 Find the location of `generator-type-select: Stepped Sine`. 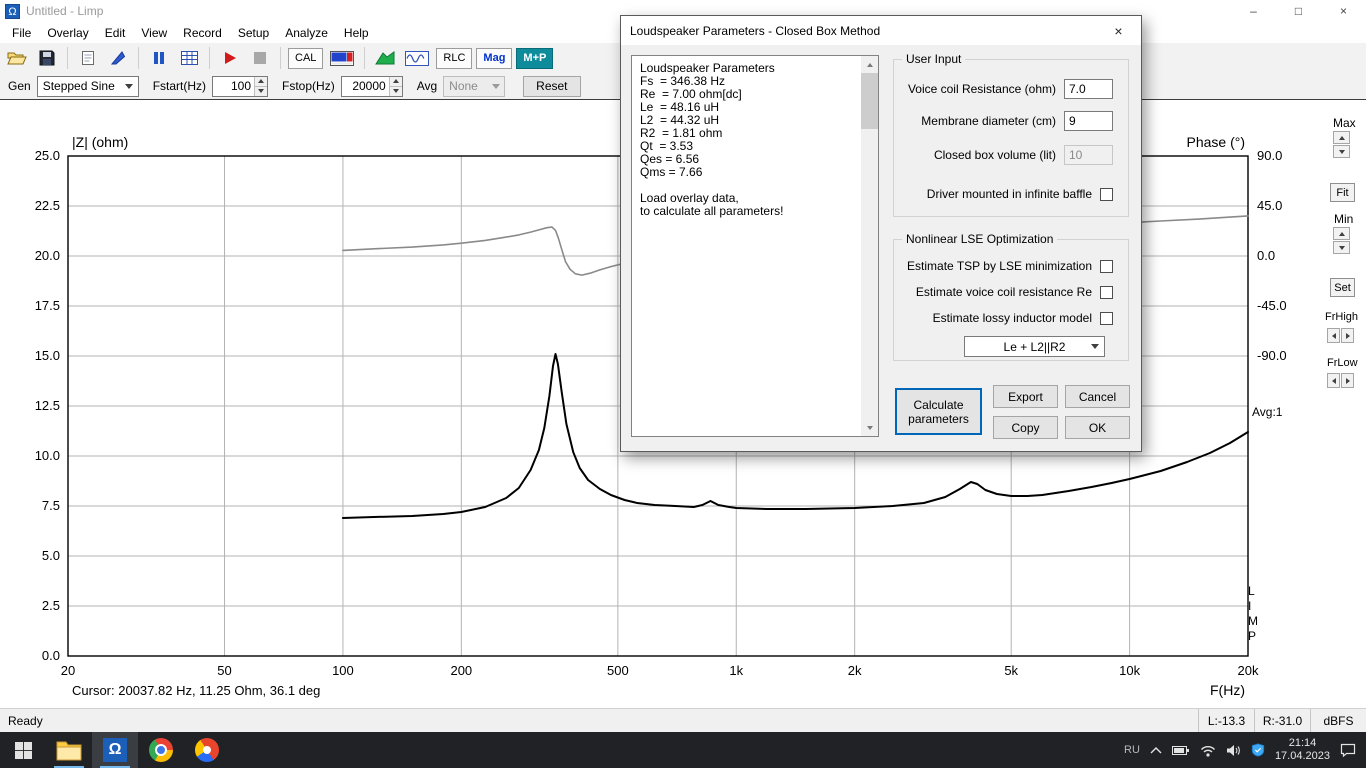

generator-type-select: Stepped Sine is located at coordinates (87, 86).